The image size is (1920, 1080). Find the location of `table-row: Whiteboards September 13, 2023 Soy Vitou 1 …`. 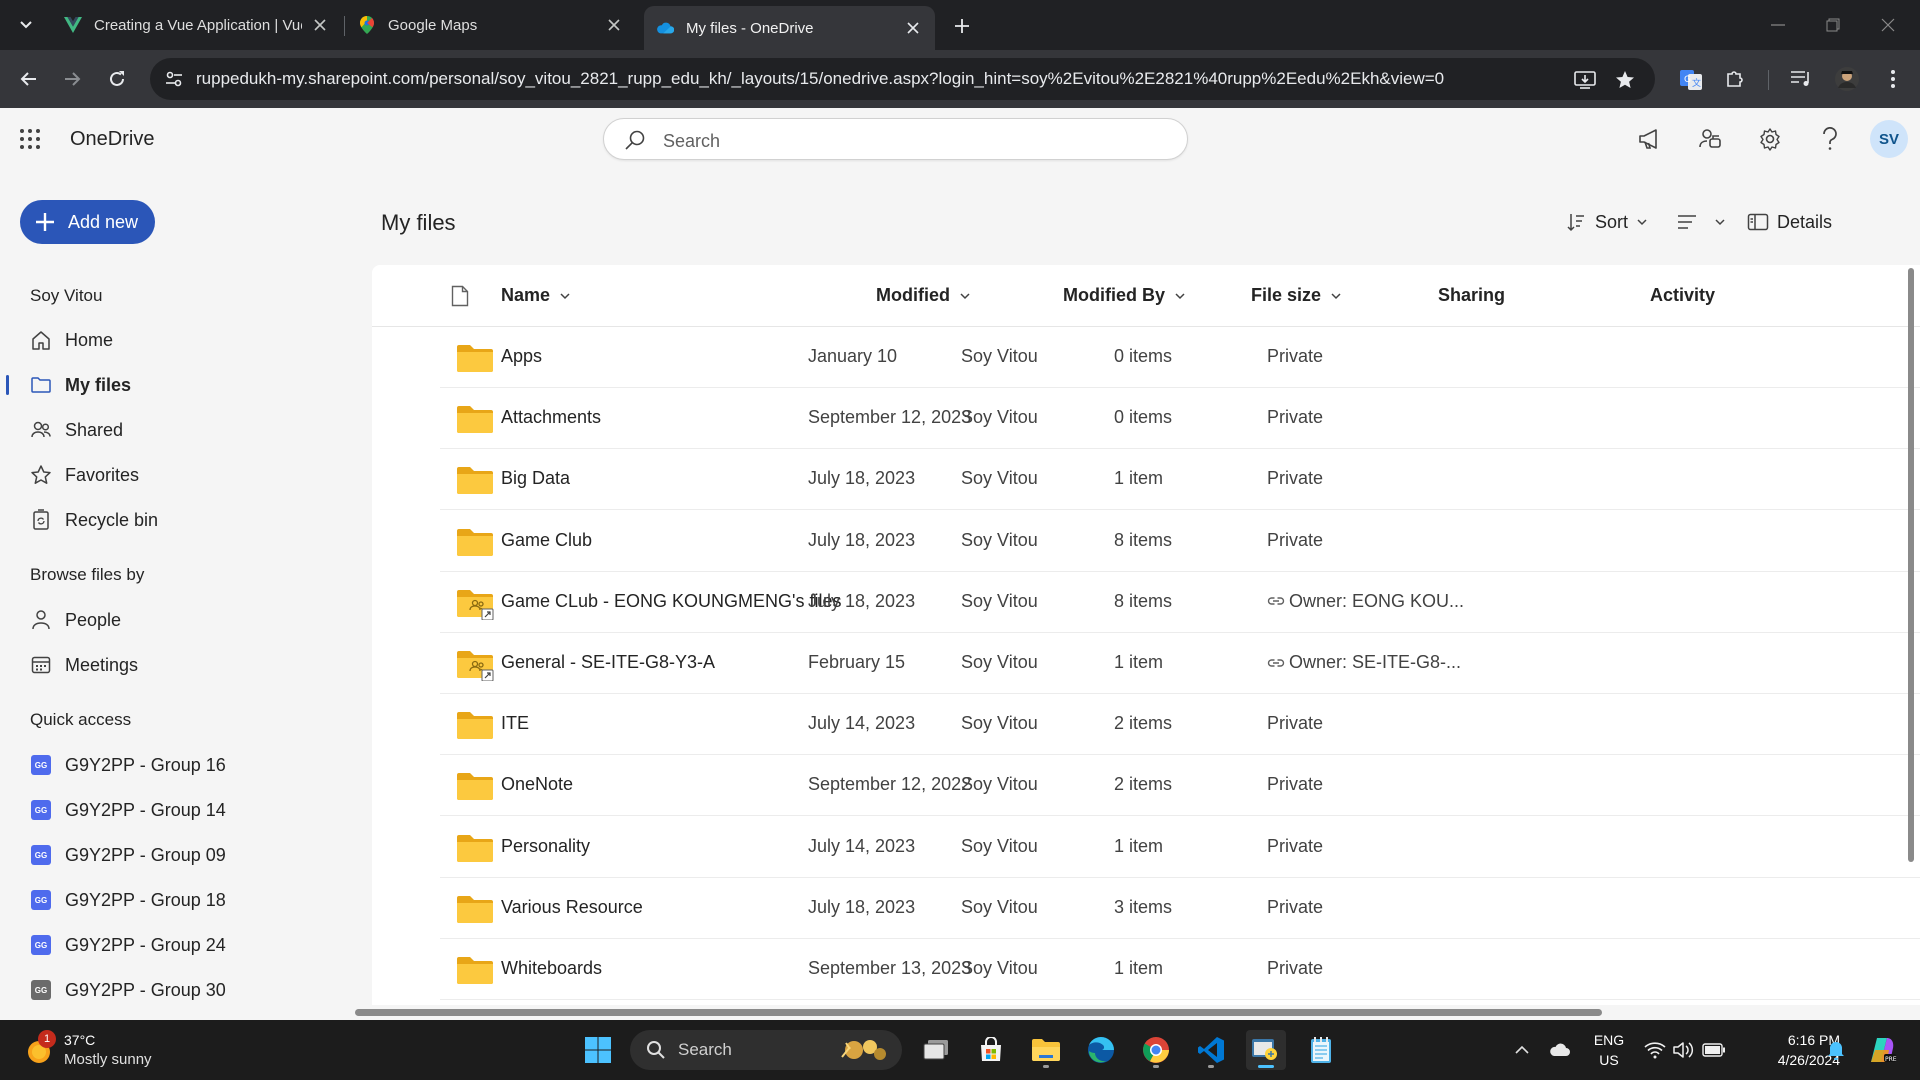

table-row: Whiteboards September 13, 2023 Soy Vitou 1 … is located at coordinates (1180, 969).